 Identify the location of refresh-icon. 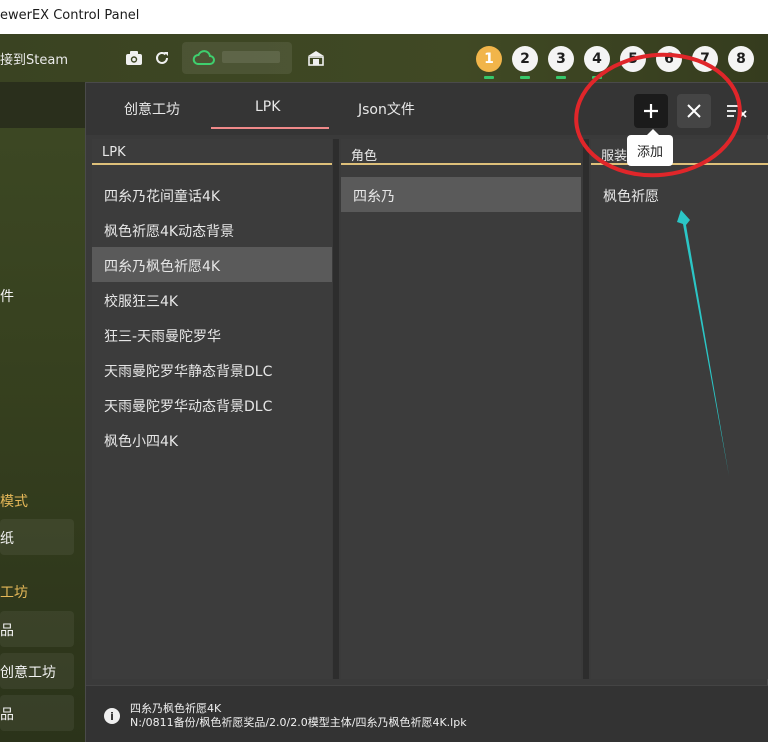
(162, 58).